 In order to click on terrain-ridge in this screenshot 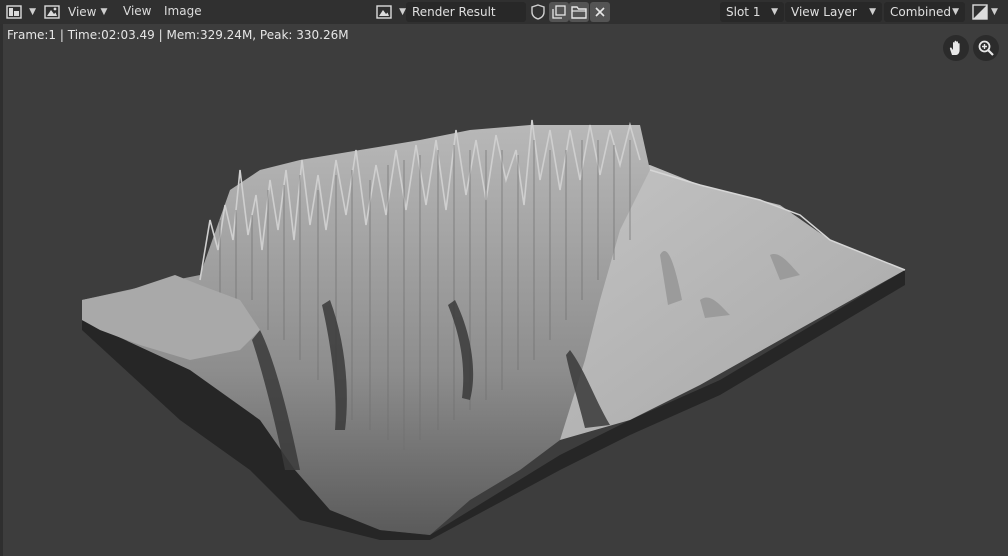, I will do `click(420, 200)`.